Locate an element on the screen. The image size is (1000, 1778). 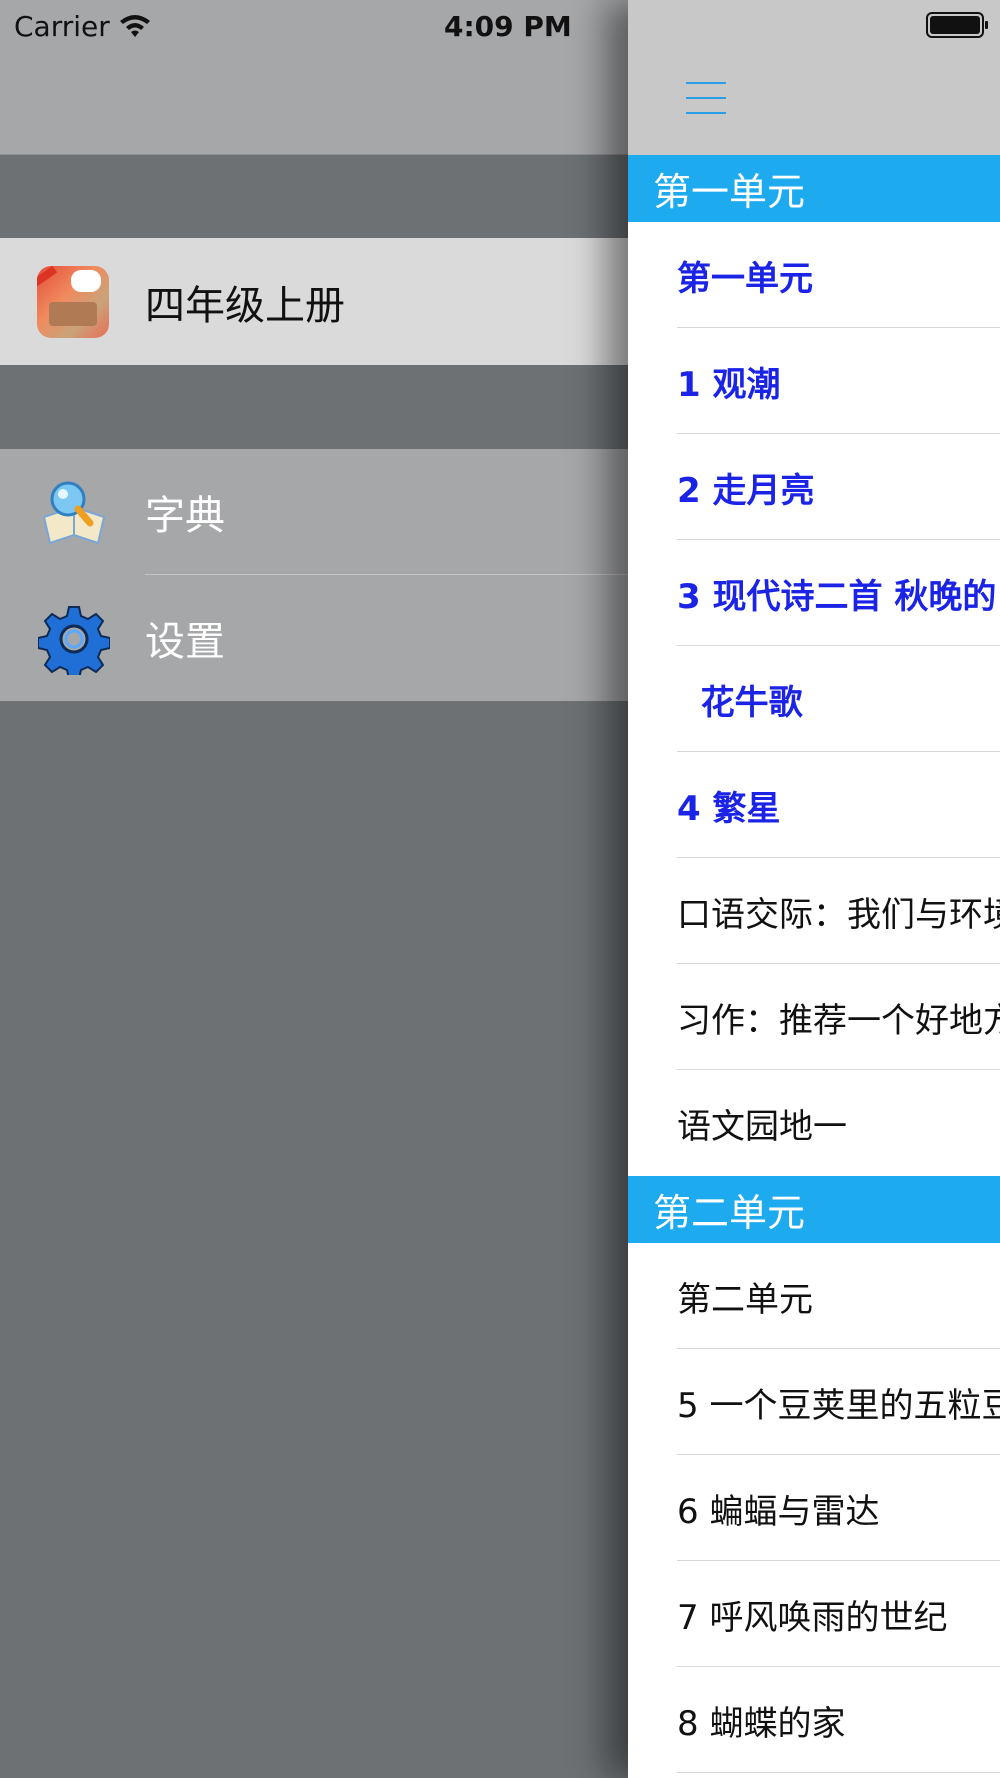
hamburger-menu-icon is located at coordinates (706, 98).